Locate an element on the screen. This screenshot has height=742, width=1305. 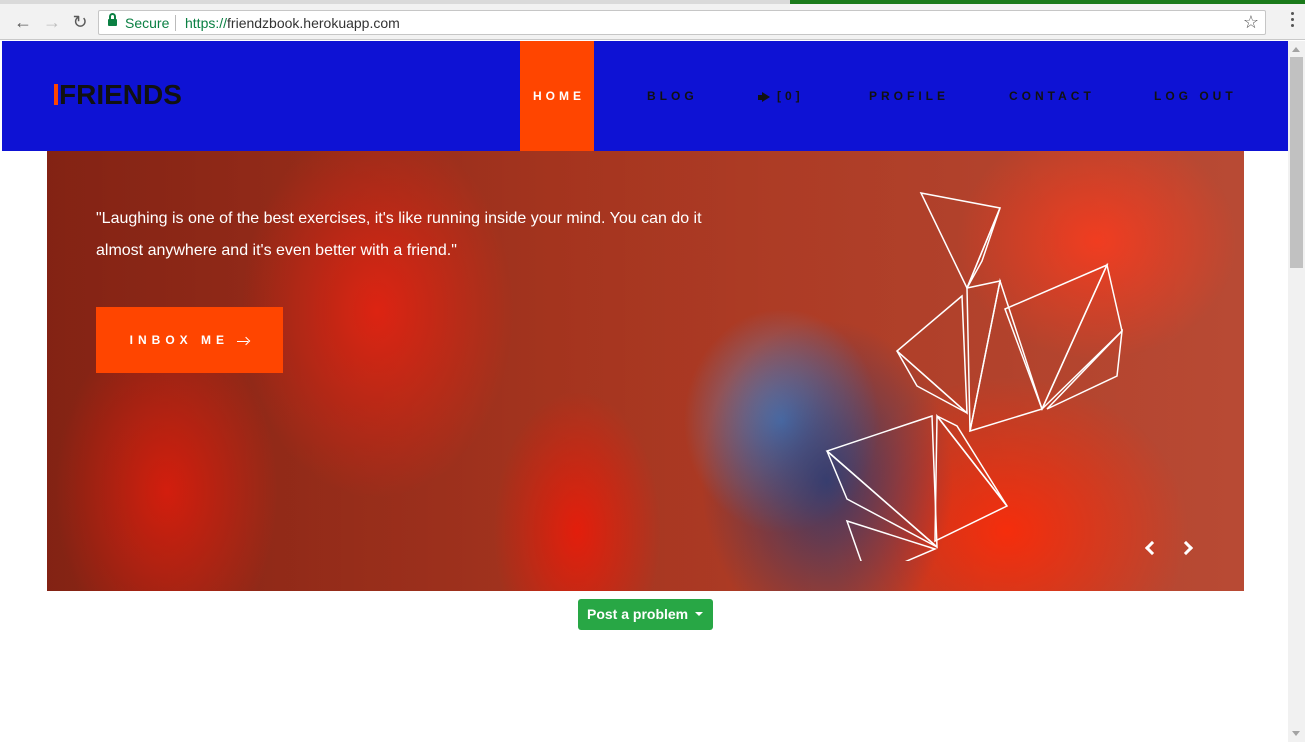
nav-profile: PROFILE is located at coordinates (909, 96).